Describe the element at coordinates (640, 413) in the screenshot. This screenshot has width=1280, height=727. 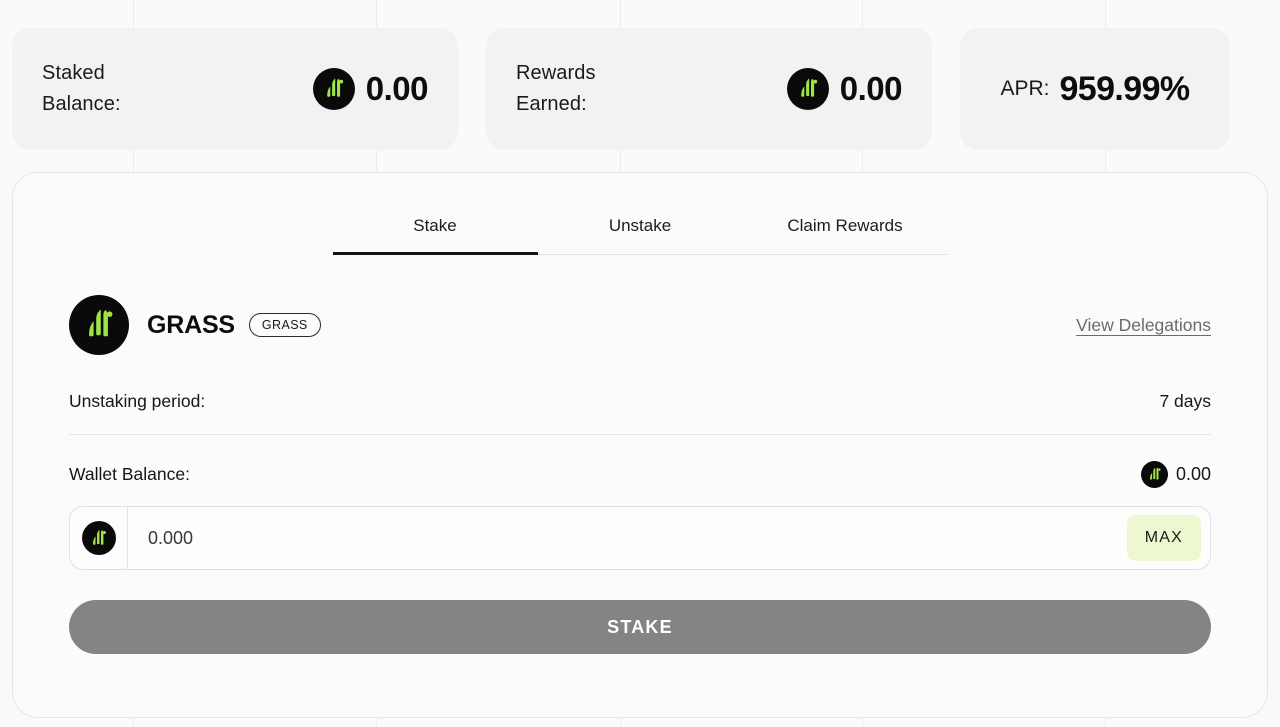
I see `unstaking-period-row: Unstaking period: 7 days` at that location.